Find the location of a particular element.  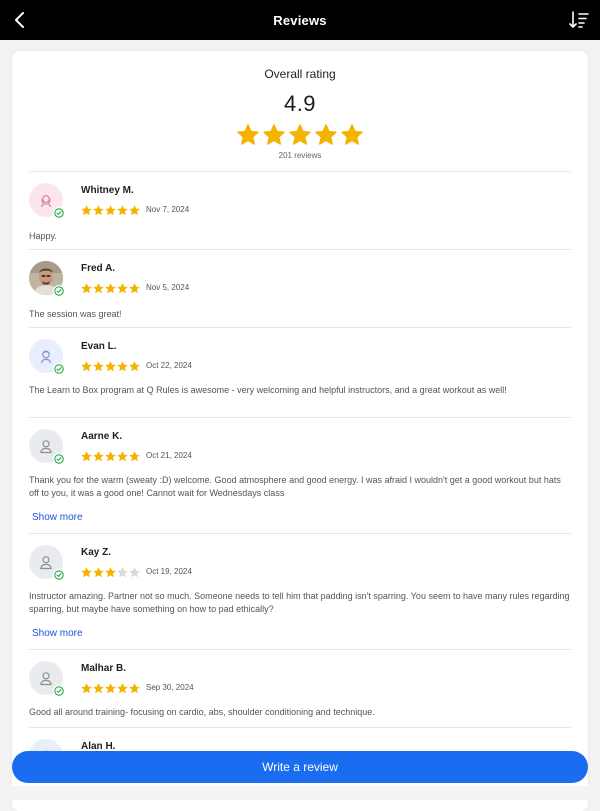

review-item: Whitney M. Nov 7, 2024 Happy. is located at coordinates (300, 211).